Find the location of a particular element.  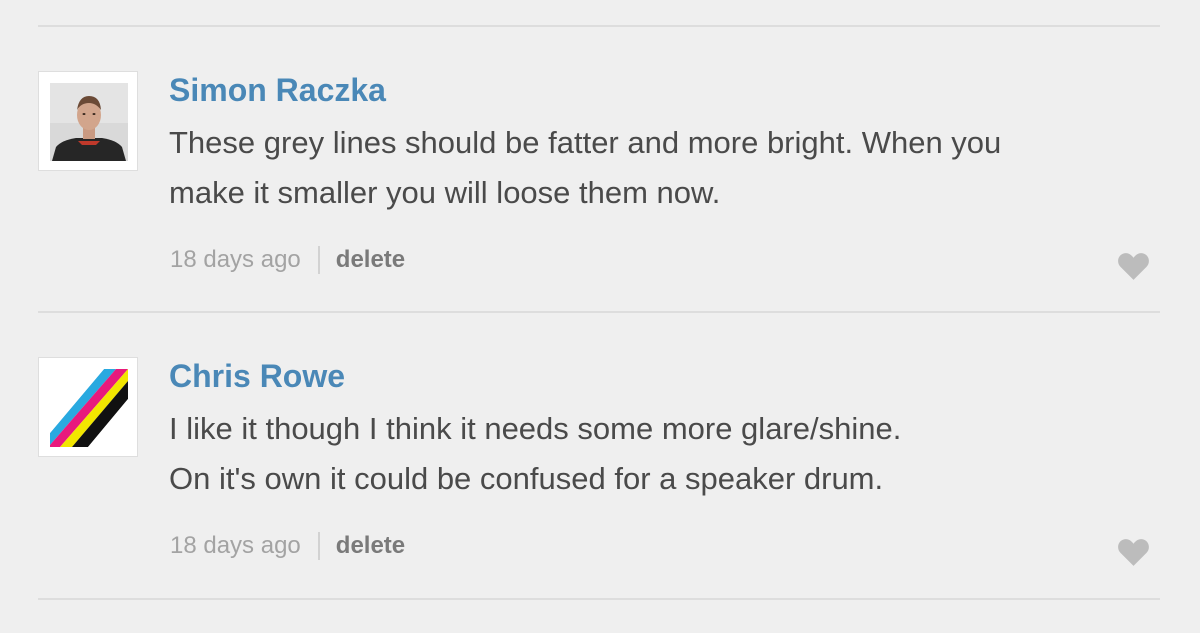

person-photo-avatar-icon is located at coordinates (89, 122).